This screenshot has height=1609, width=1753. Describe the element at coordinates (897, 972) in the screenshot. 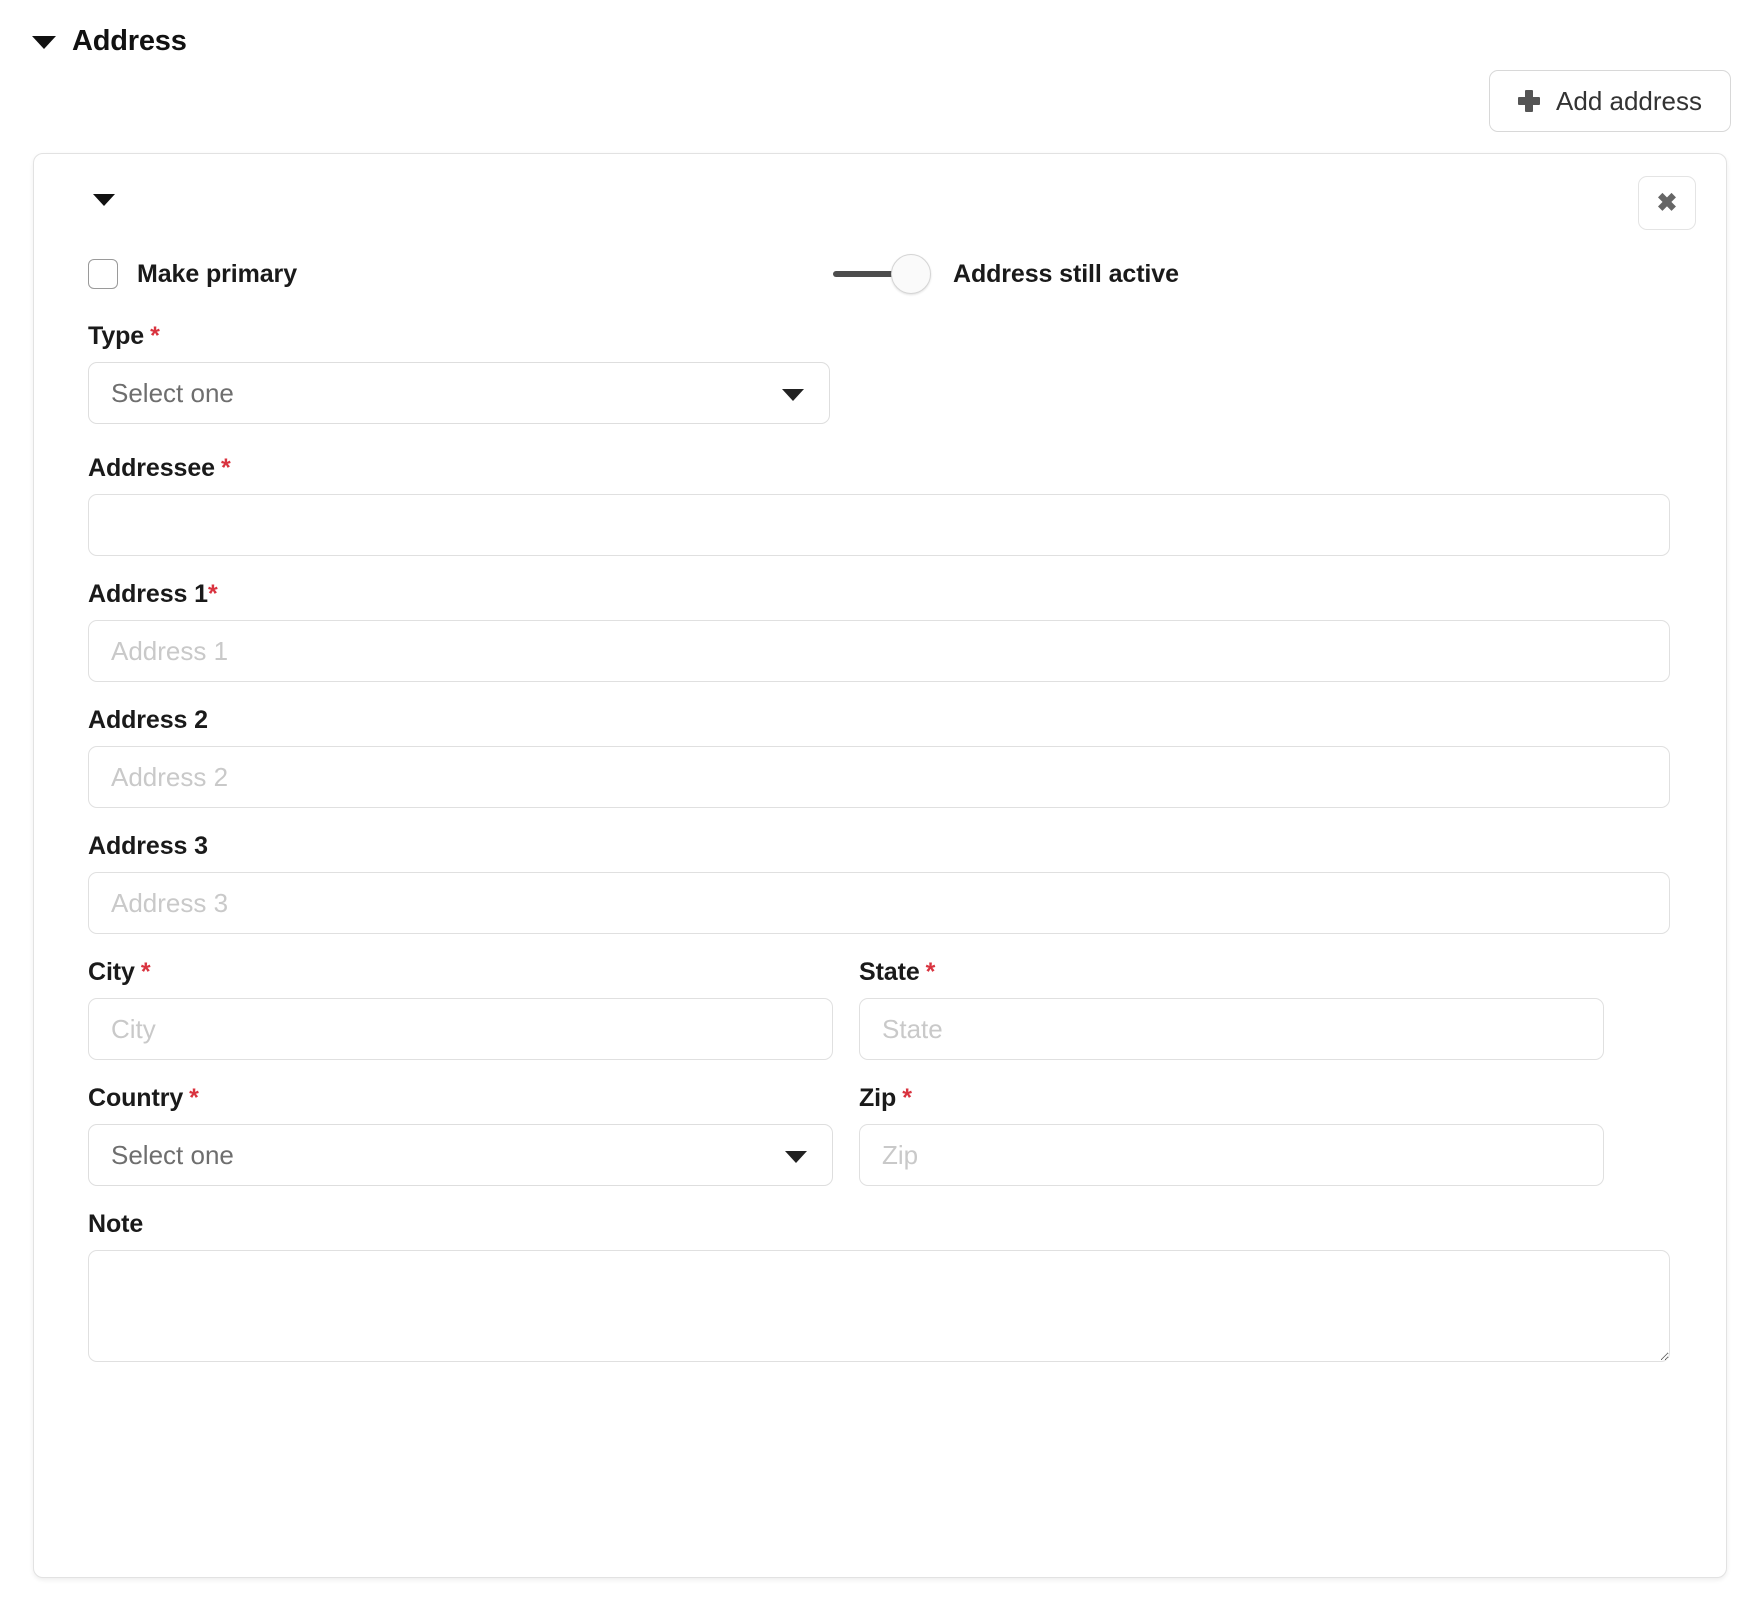

I see `state-label: State *` at that location.